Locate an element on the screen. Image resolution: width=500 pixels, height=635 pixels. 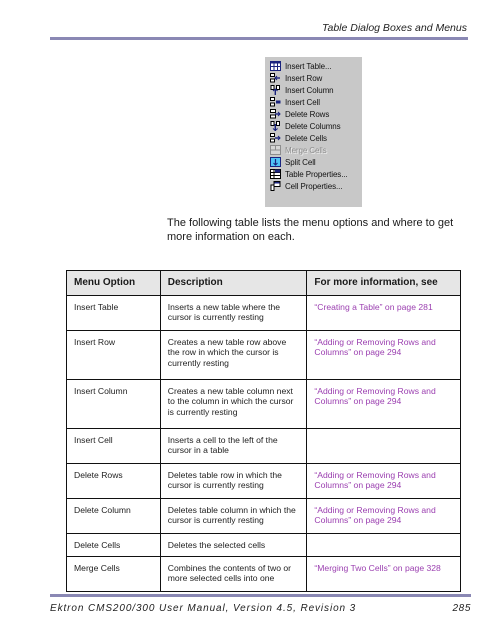
see-cell: “Creating a Table” on page 281 is located at coordinates (383, 312).